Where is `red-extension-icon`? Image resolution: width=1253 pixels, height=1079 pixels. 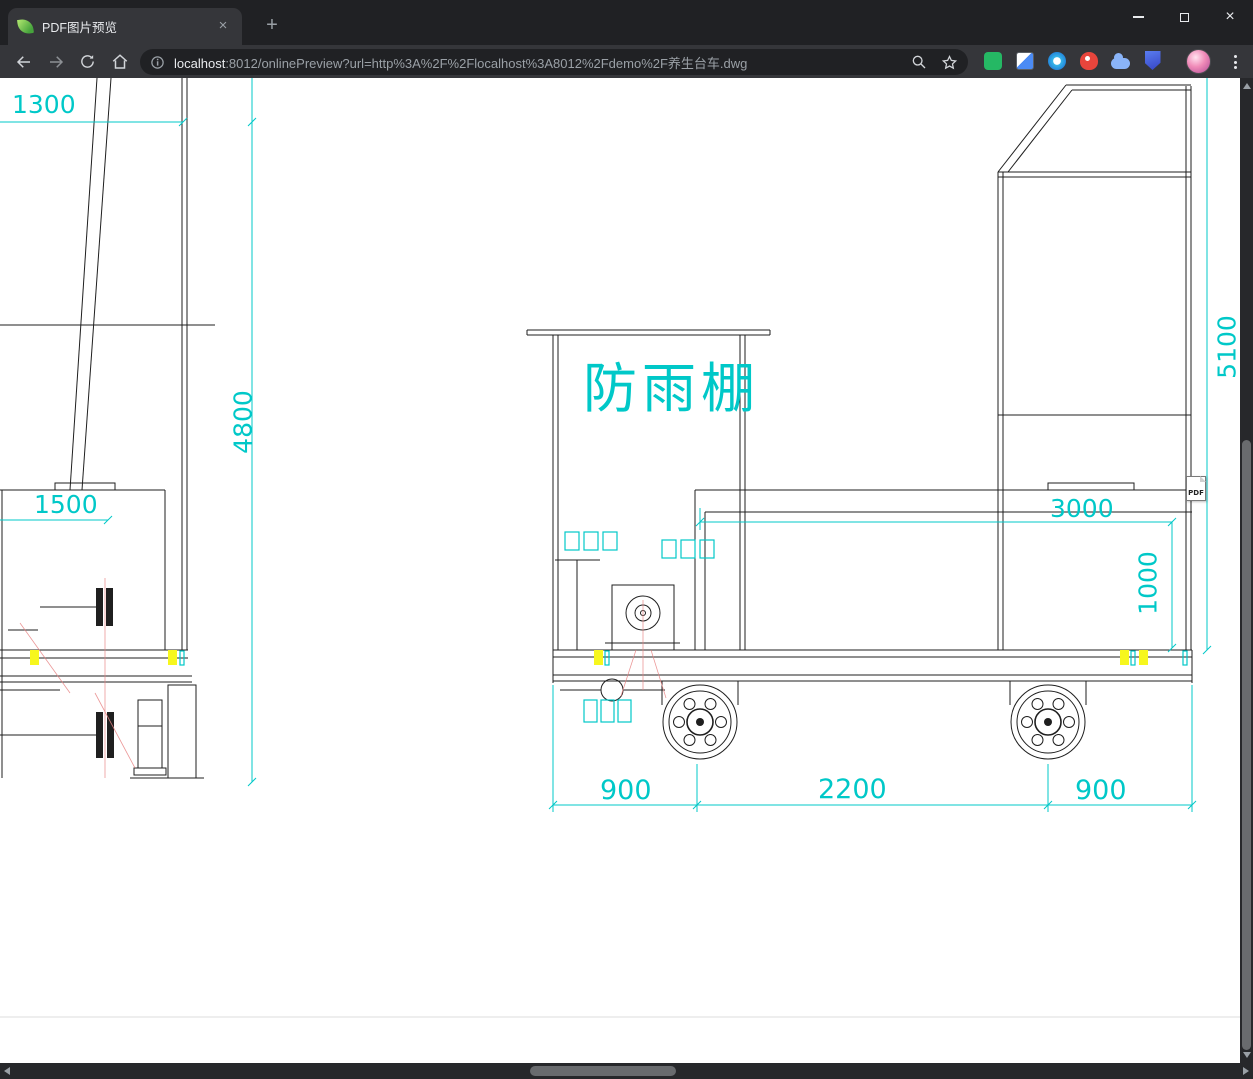 red-extension-icon is located at coordinates (1088, 60).